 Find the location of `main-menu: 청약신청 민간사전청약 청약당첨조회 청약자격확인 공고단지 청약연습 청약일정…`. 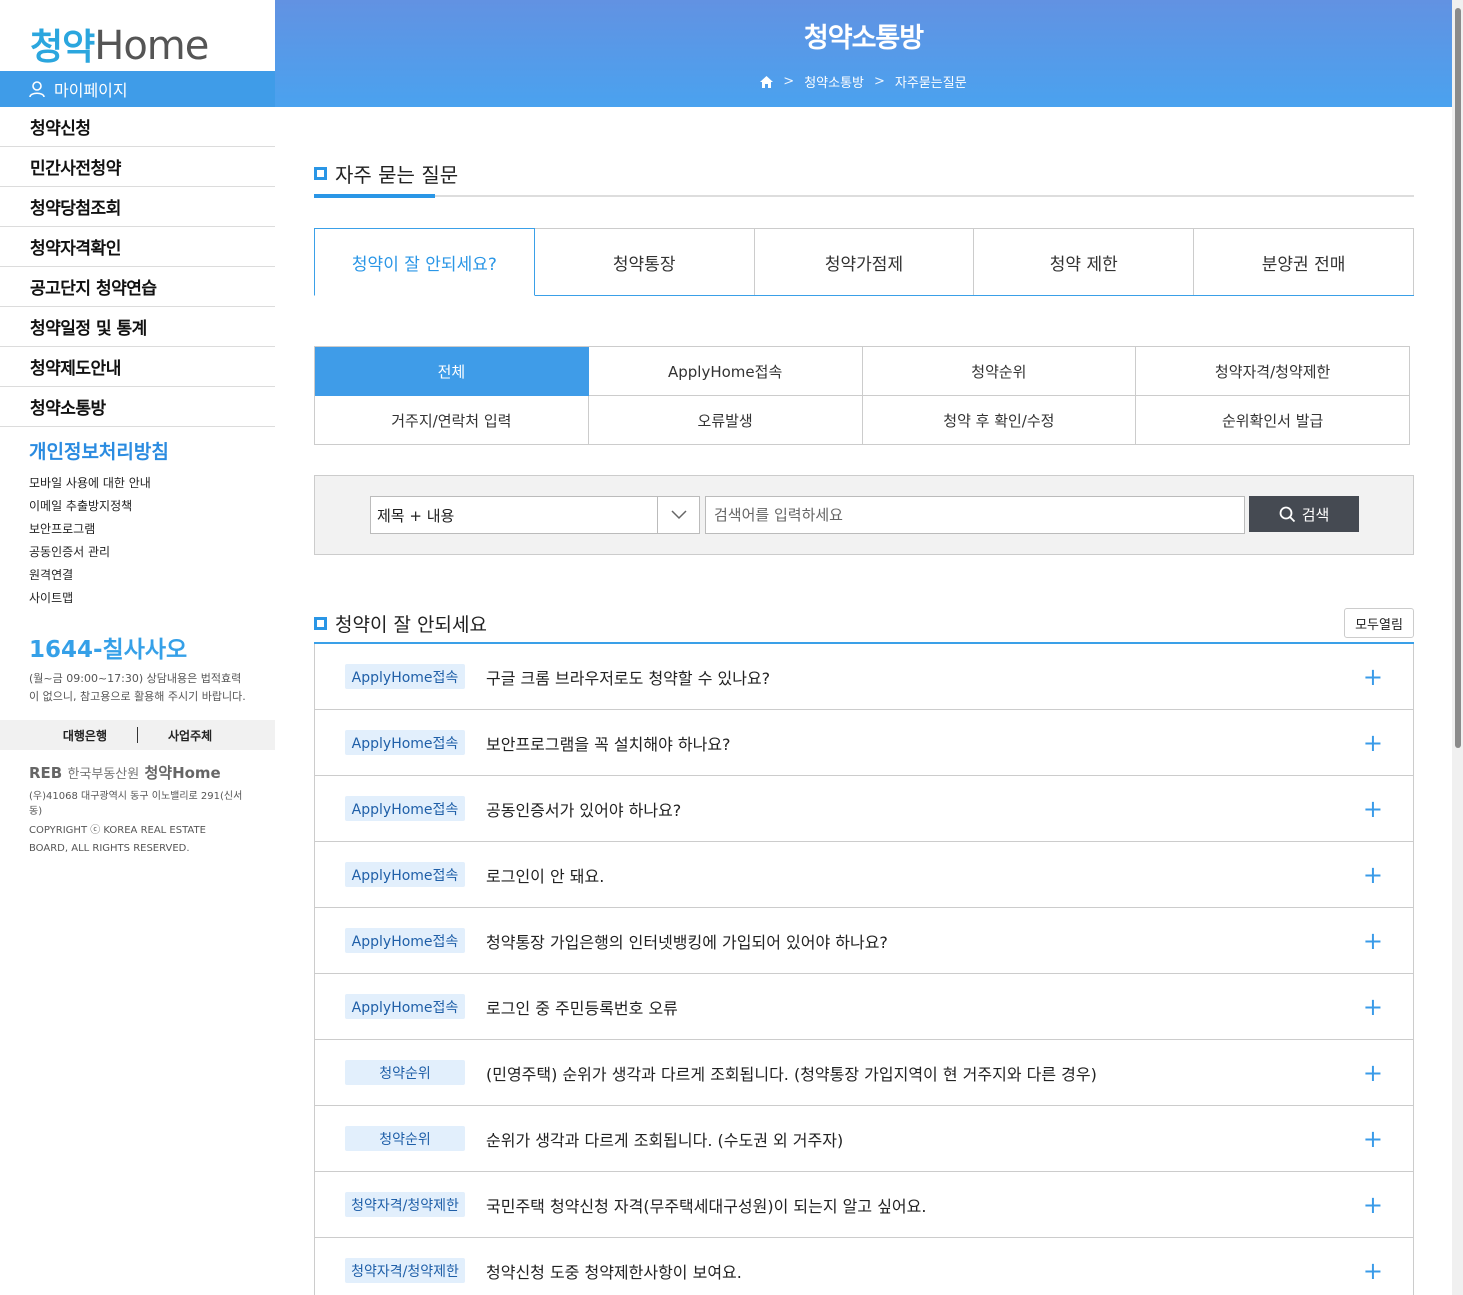

main-menu: 청약신청 민간사전청약 청약당첨조회 청약자격확인 공고단지 청약연습 청약일정… is located at coordinates (137, 267).